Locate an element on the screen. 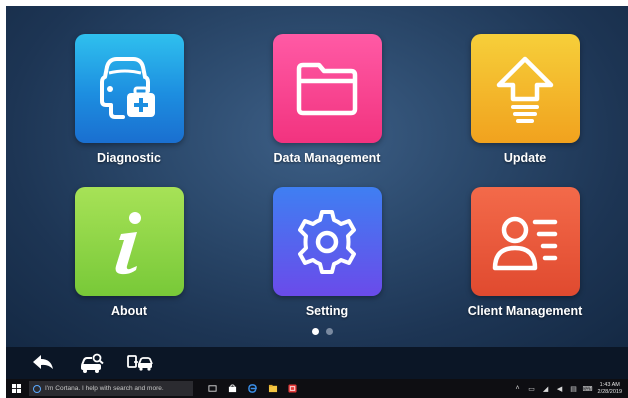 This screenshot has width=628, height=398. network-icon: ◢ is located at coordinates (546, 389).